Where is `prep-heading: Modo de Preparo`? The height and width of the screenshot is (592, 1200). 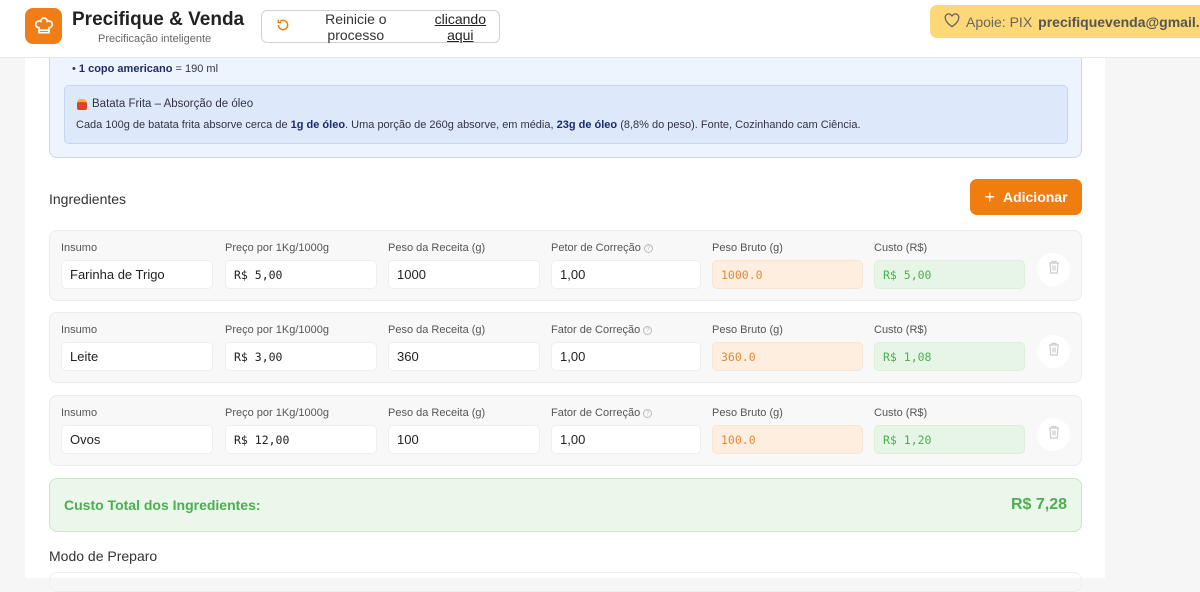
prep-heading: Modo de Preparo is located at coordinates (103, 556).